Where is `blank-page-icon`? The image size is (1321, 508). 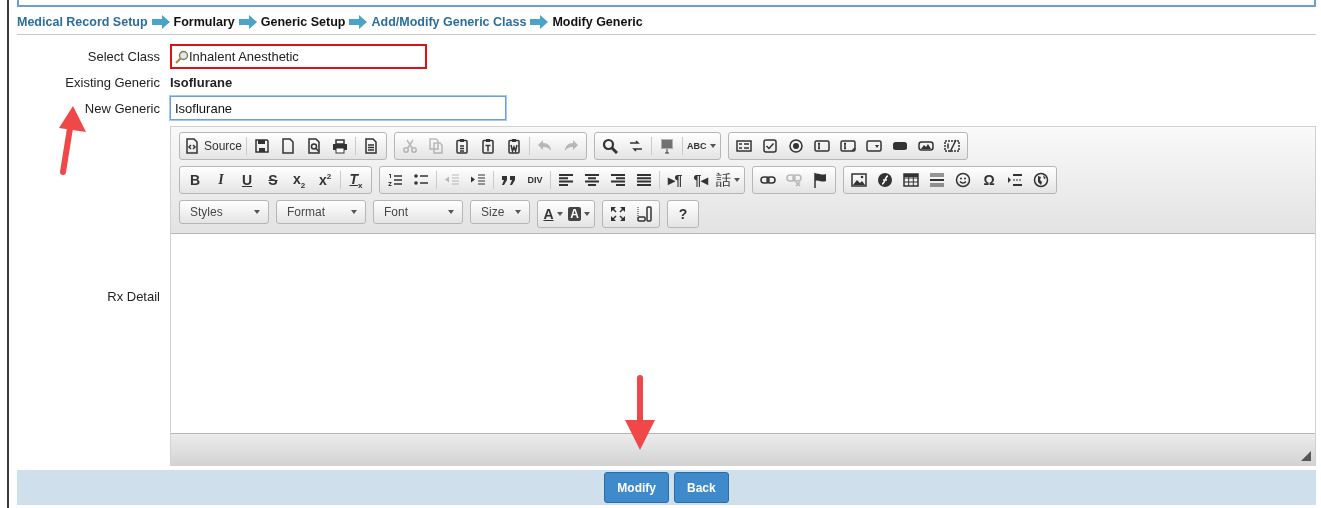
blank-page-icon is located at coordinates (288, 146).